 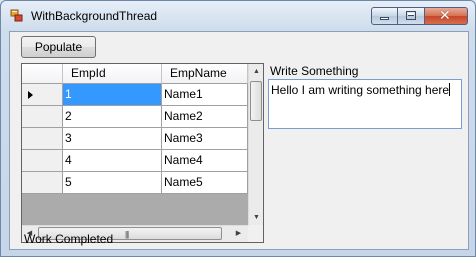 What do you see at coordinates (238, 16) in the screenshot?
I see `title-bar: WithBackgroundThread ✕` at bounding box center [238, 16].